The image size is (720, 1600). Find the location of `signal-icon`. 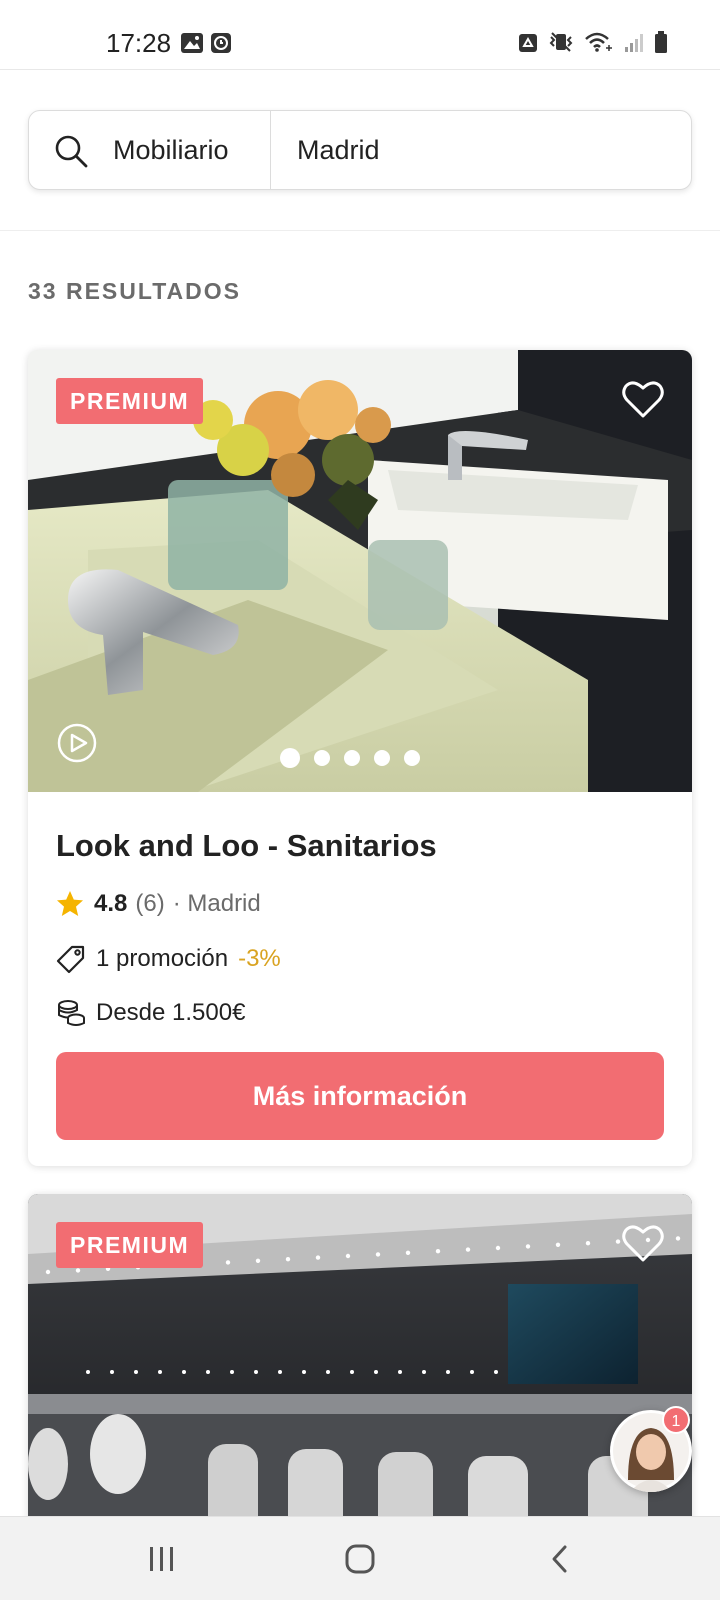

signal-icon is located at coordinates (634, 43).